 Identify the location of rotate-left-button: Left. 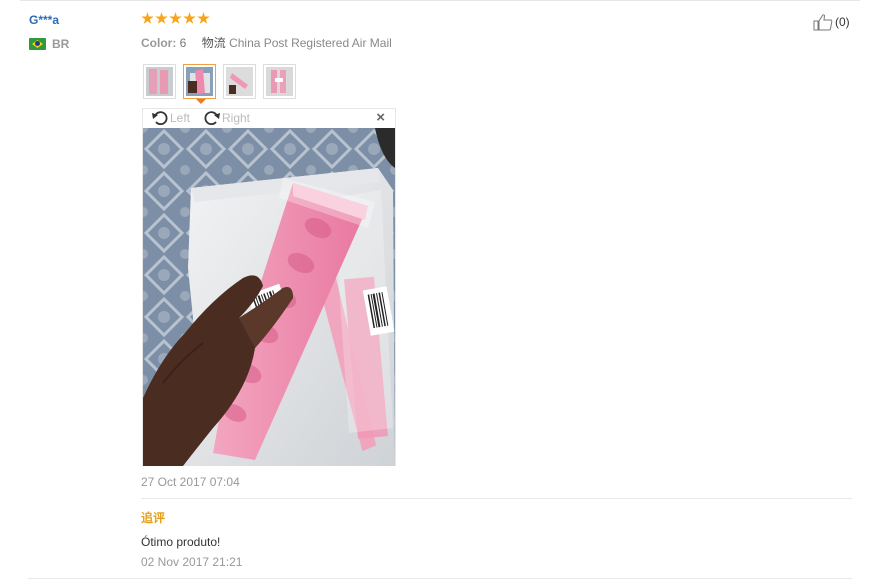
(170, 118).